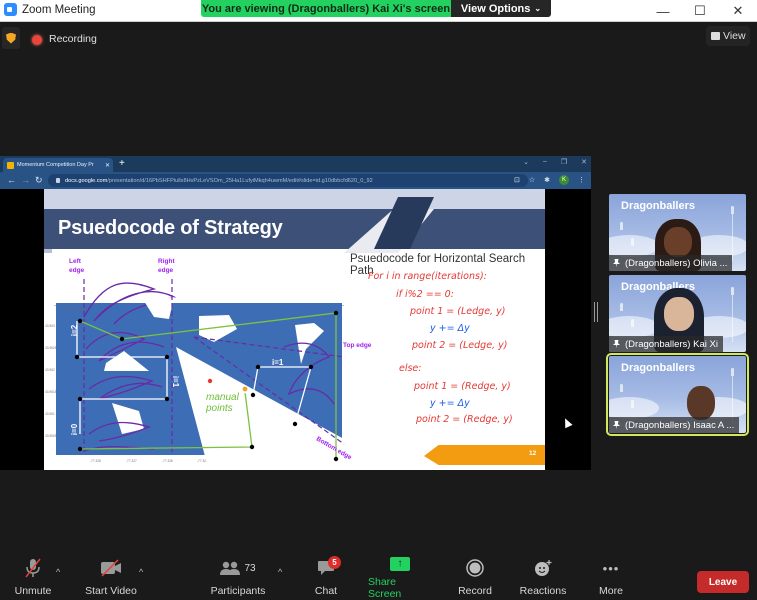 The height and width of the screenshot is (600, 757). What do you see at coordinates (475, 591) in the screenshot?
I see `record-label: Record` at bounding box center [475, 591].